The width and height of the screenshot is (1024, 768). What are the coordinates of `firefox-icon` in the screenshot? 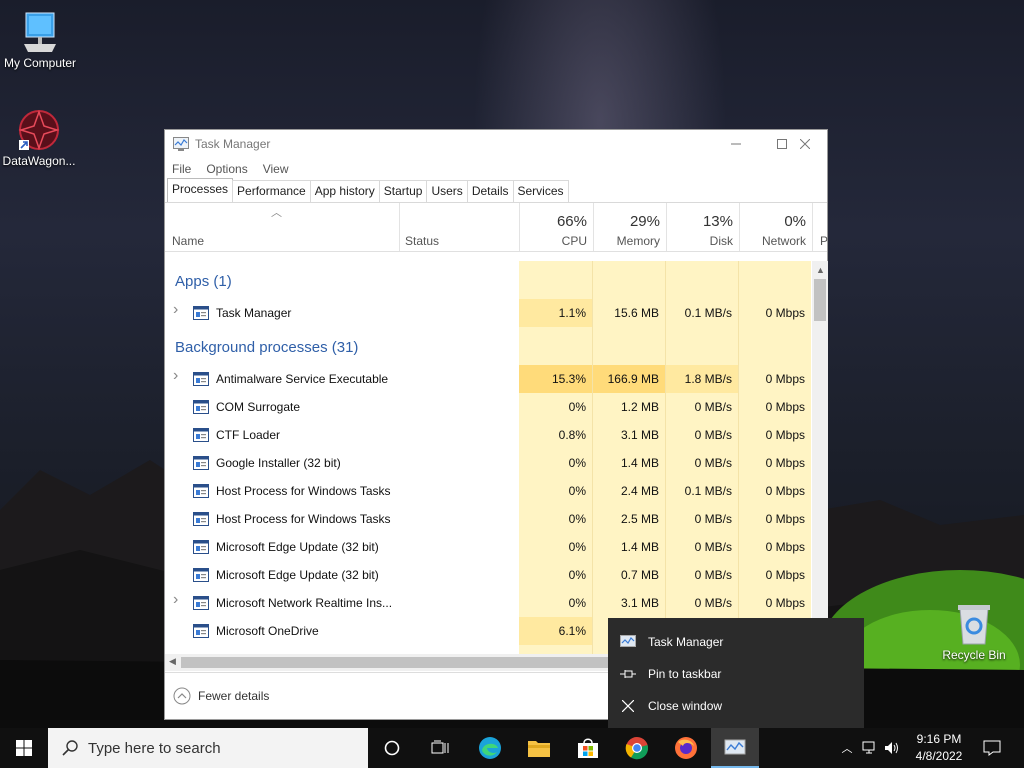 It's located at (686, 748).